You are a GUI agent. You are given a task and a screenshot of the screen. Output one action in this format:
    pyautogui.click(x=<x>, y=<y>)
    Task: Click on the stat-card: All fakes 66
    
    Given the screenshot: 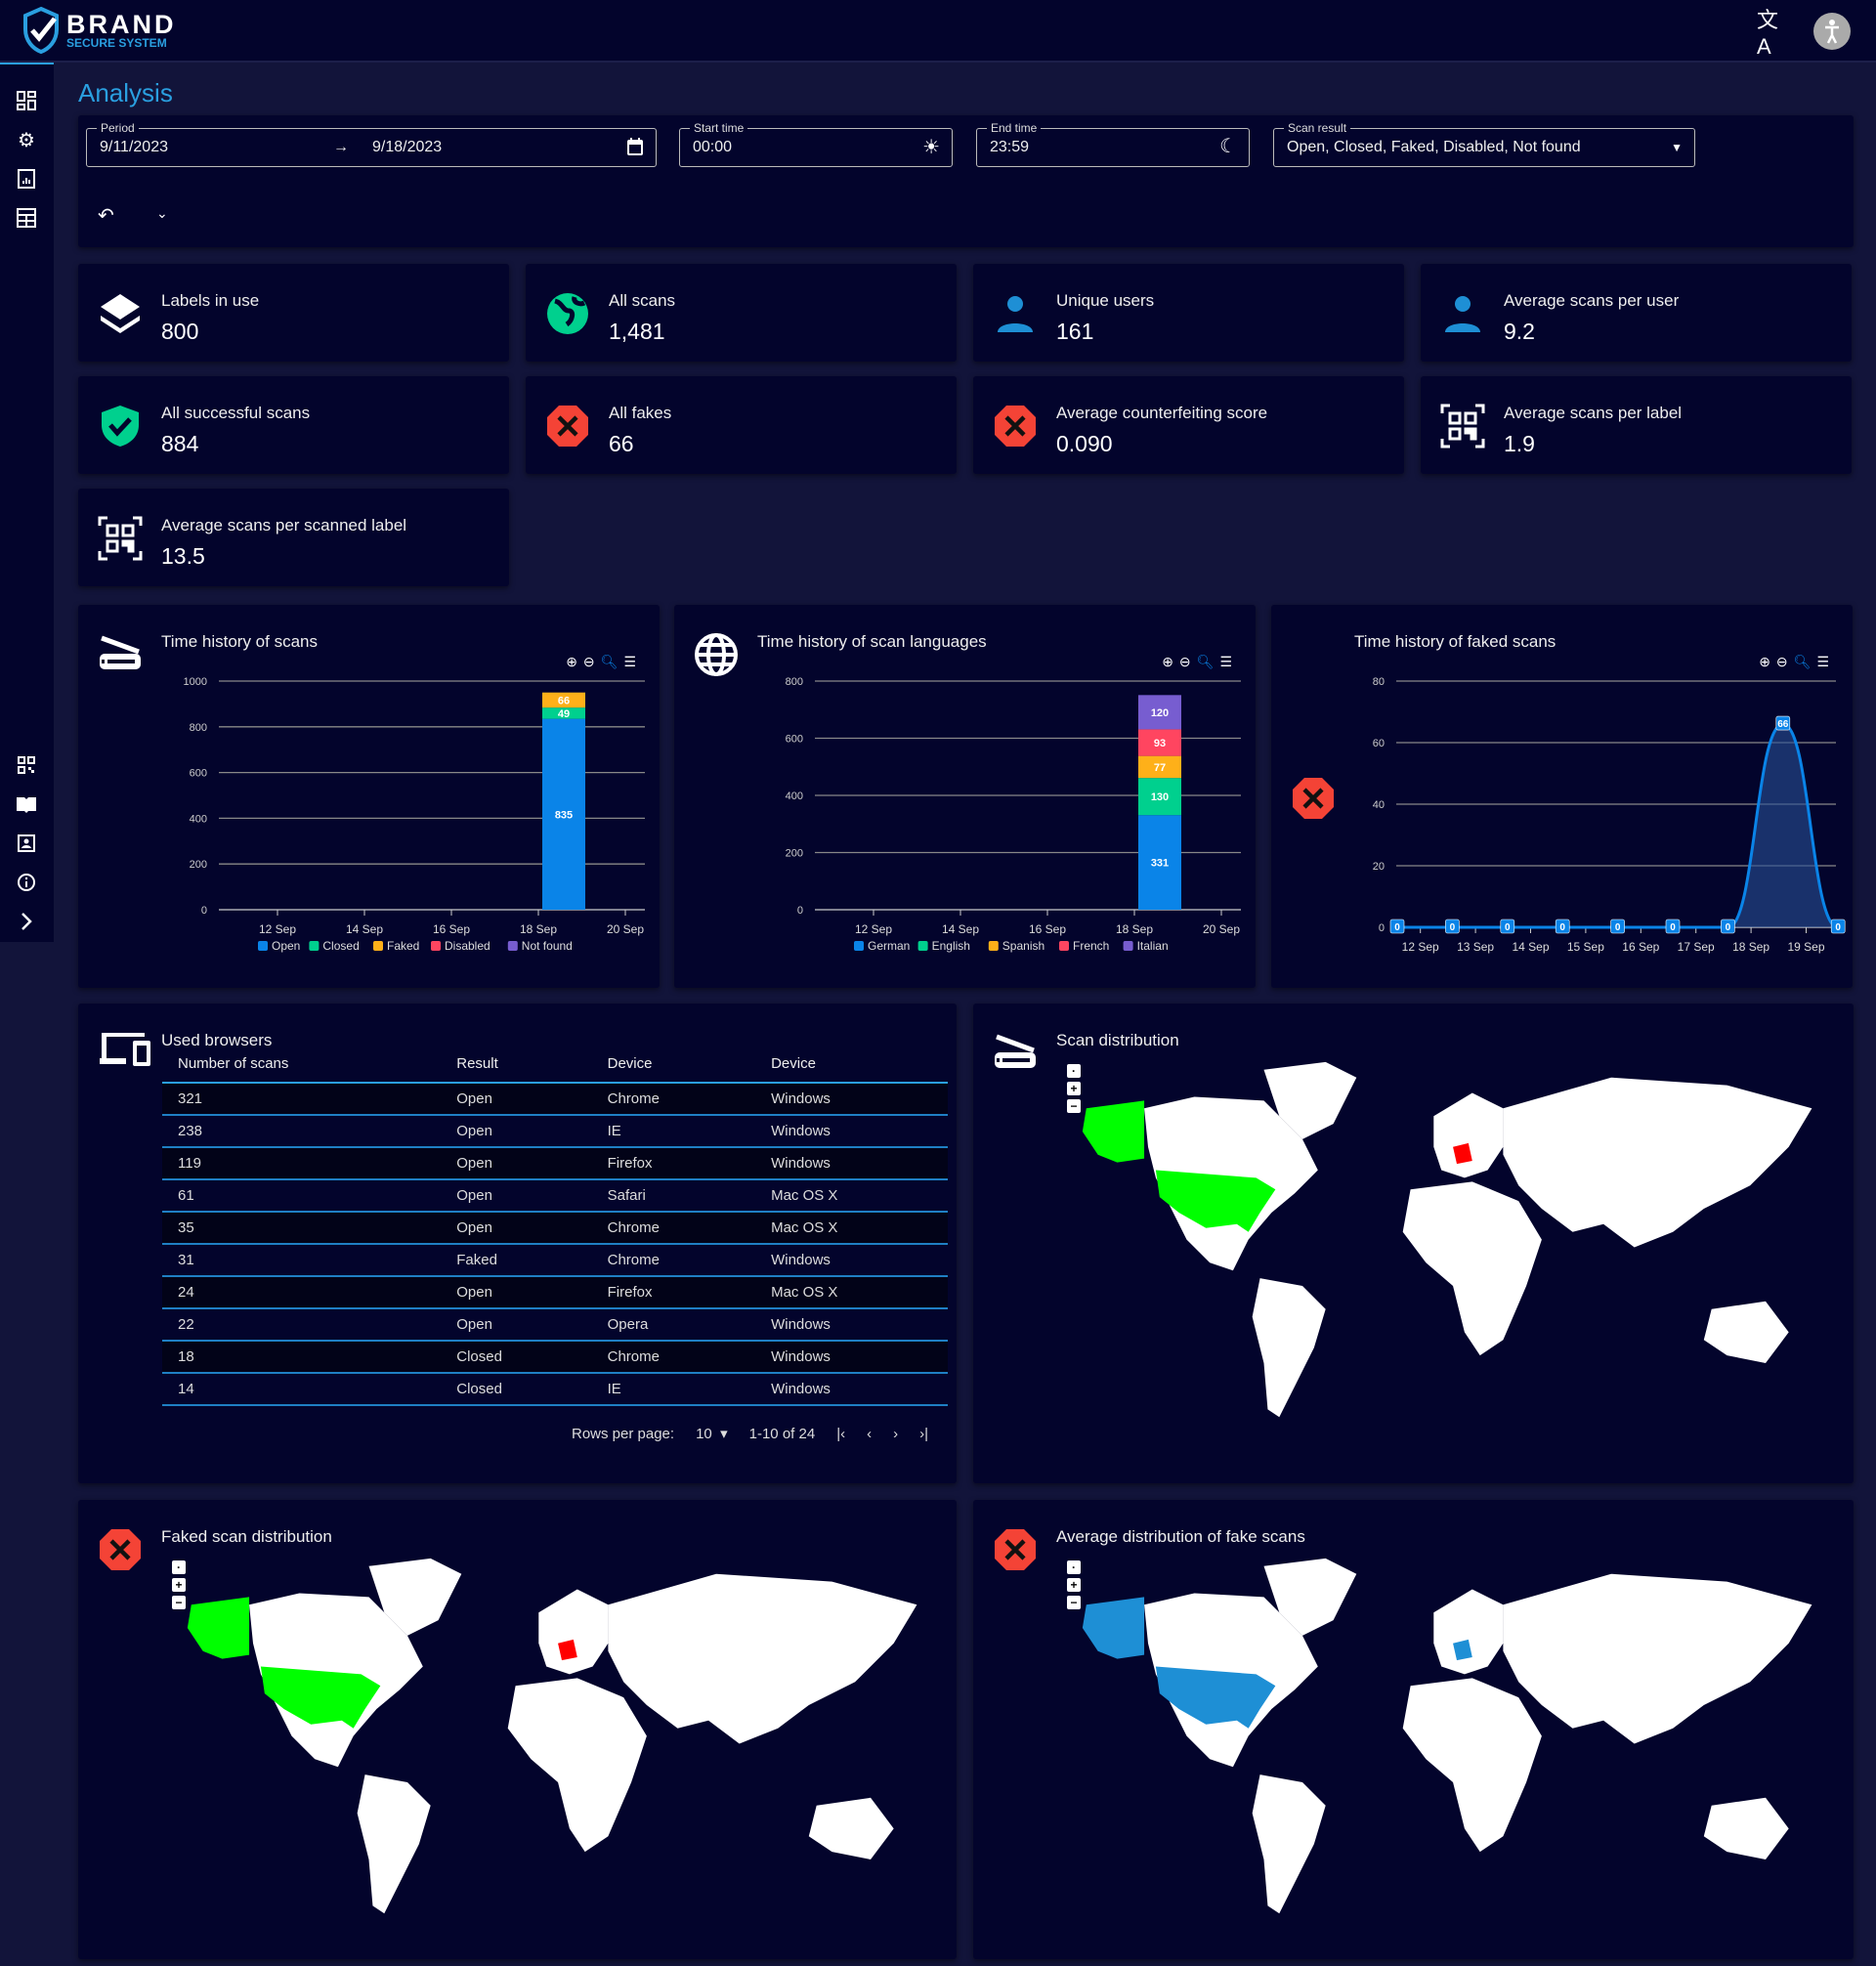 What is the action you would take?
    pyautogui.click(x=741, y=425)
    